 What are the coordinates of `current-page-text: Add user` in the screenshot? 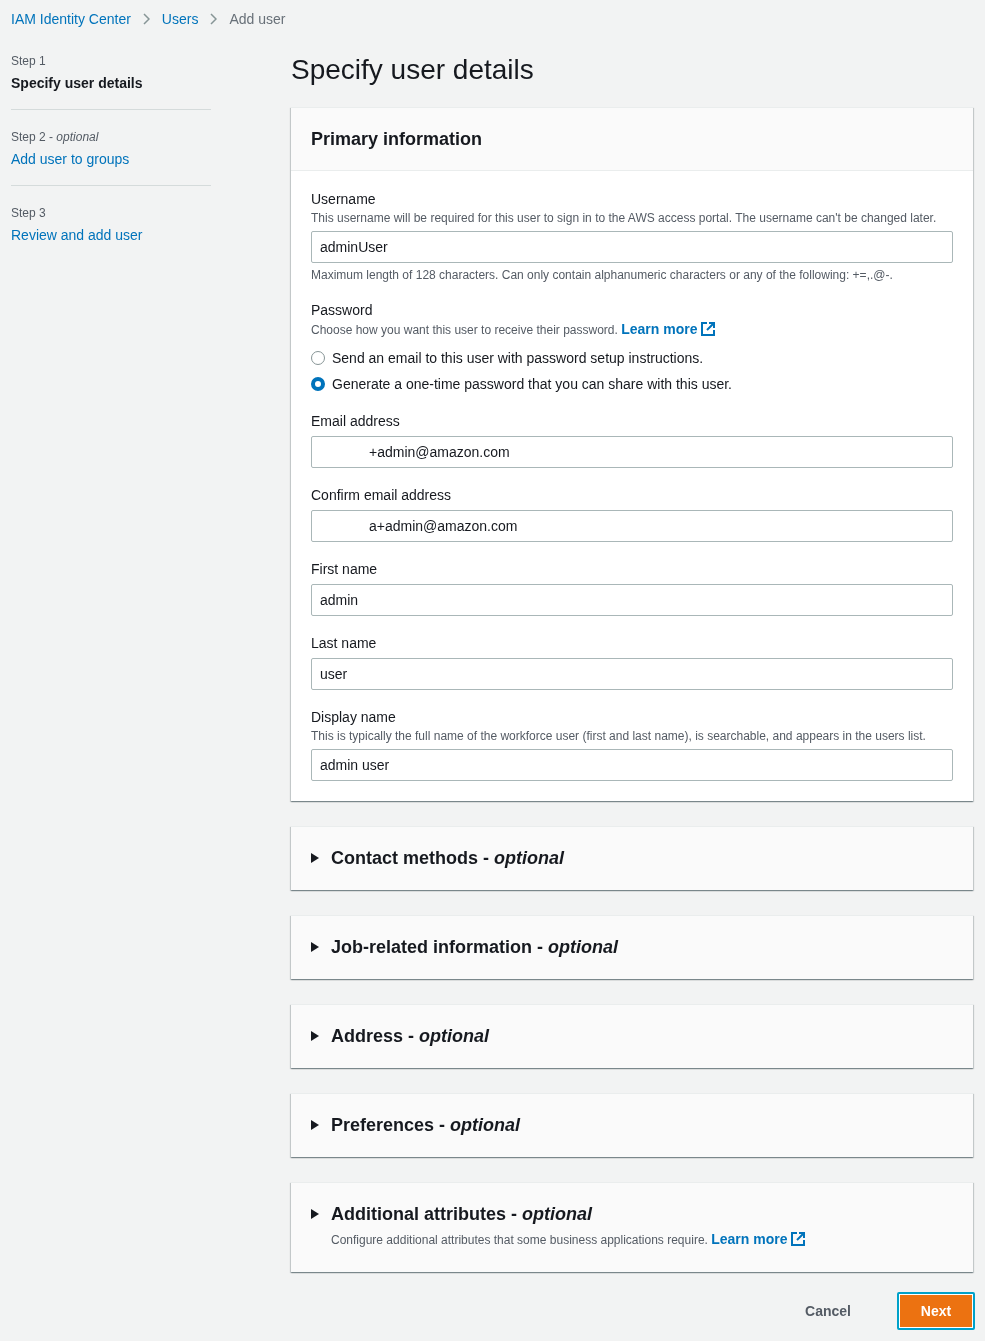 It's located at (257, 19).